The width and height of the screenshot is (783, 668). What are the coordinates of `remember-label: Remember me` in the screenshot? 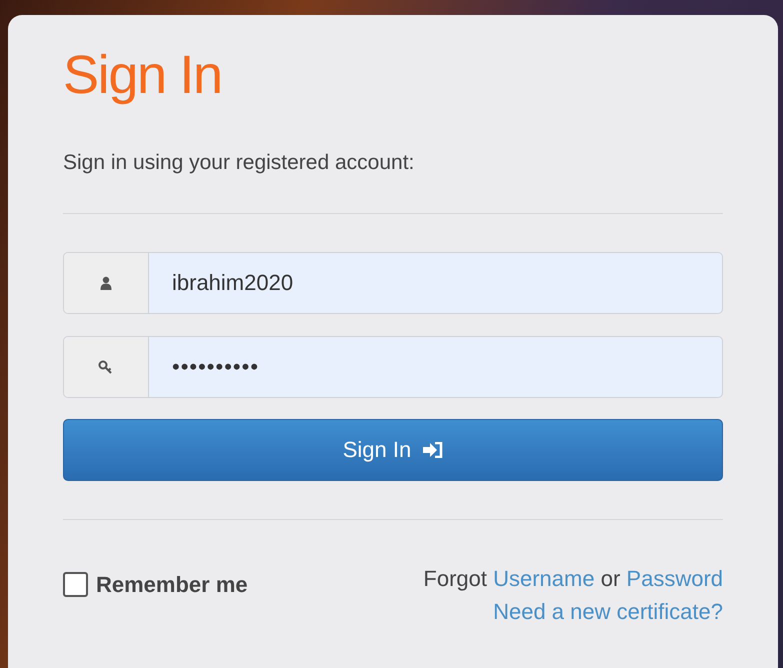 It's located at (172, 584).